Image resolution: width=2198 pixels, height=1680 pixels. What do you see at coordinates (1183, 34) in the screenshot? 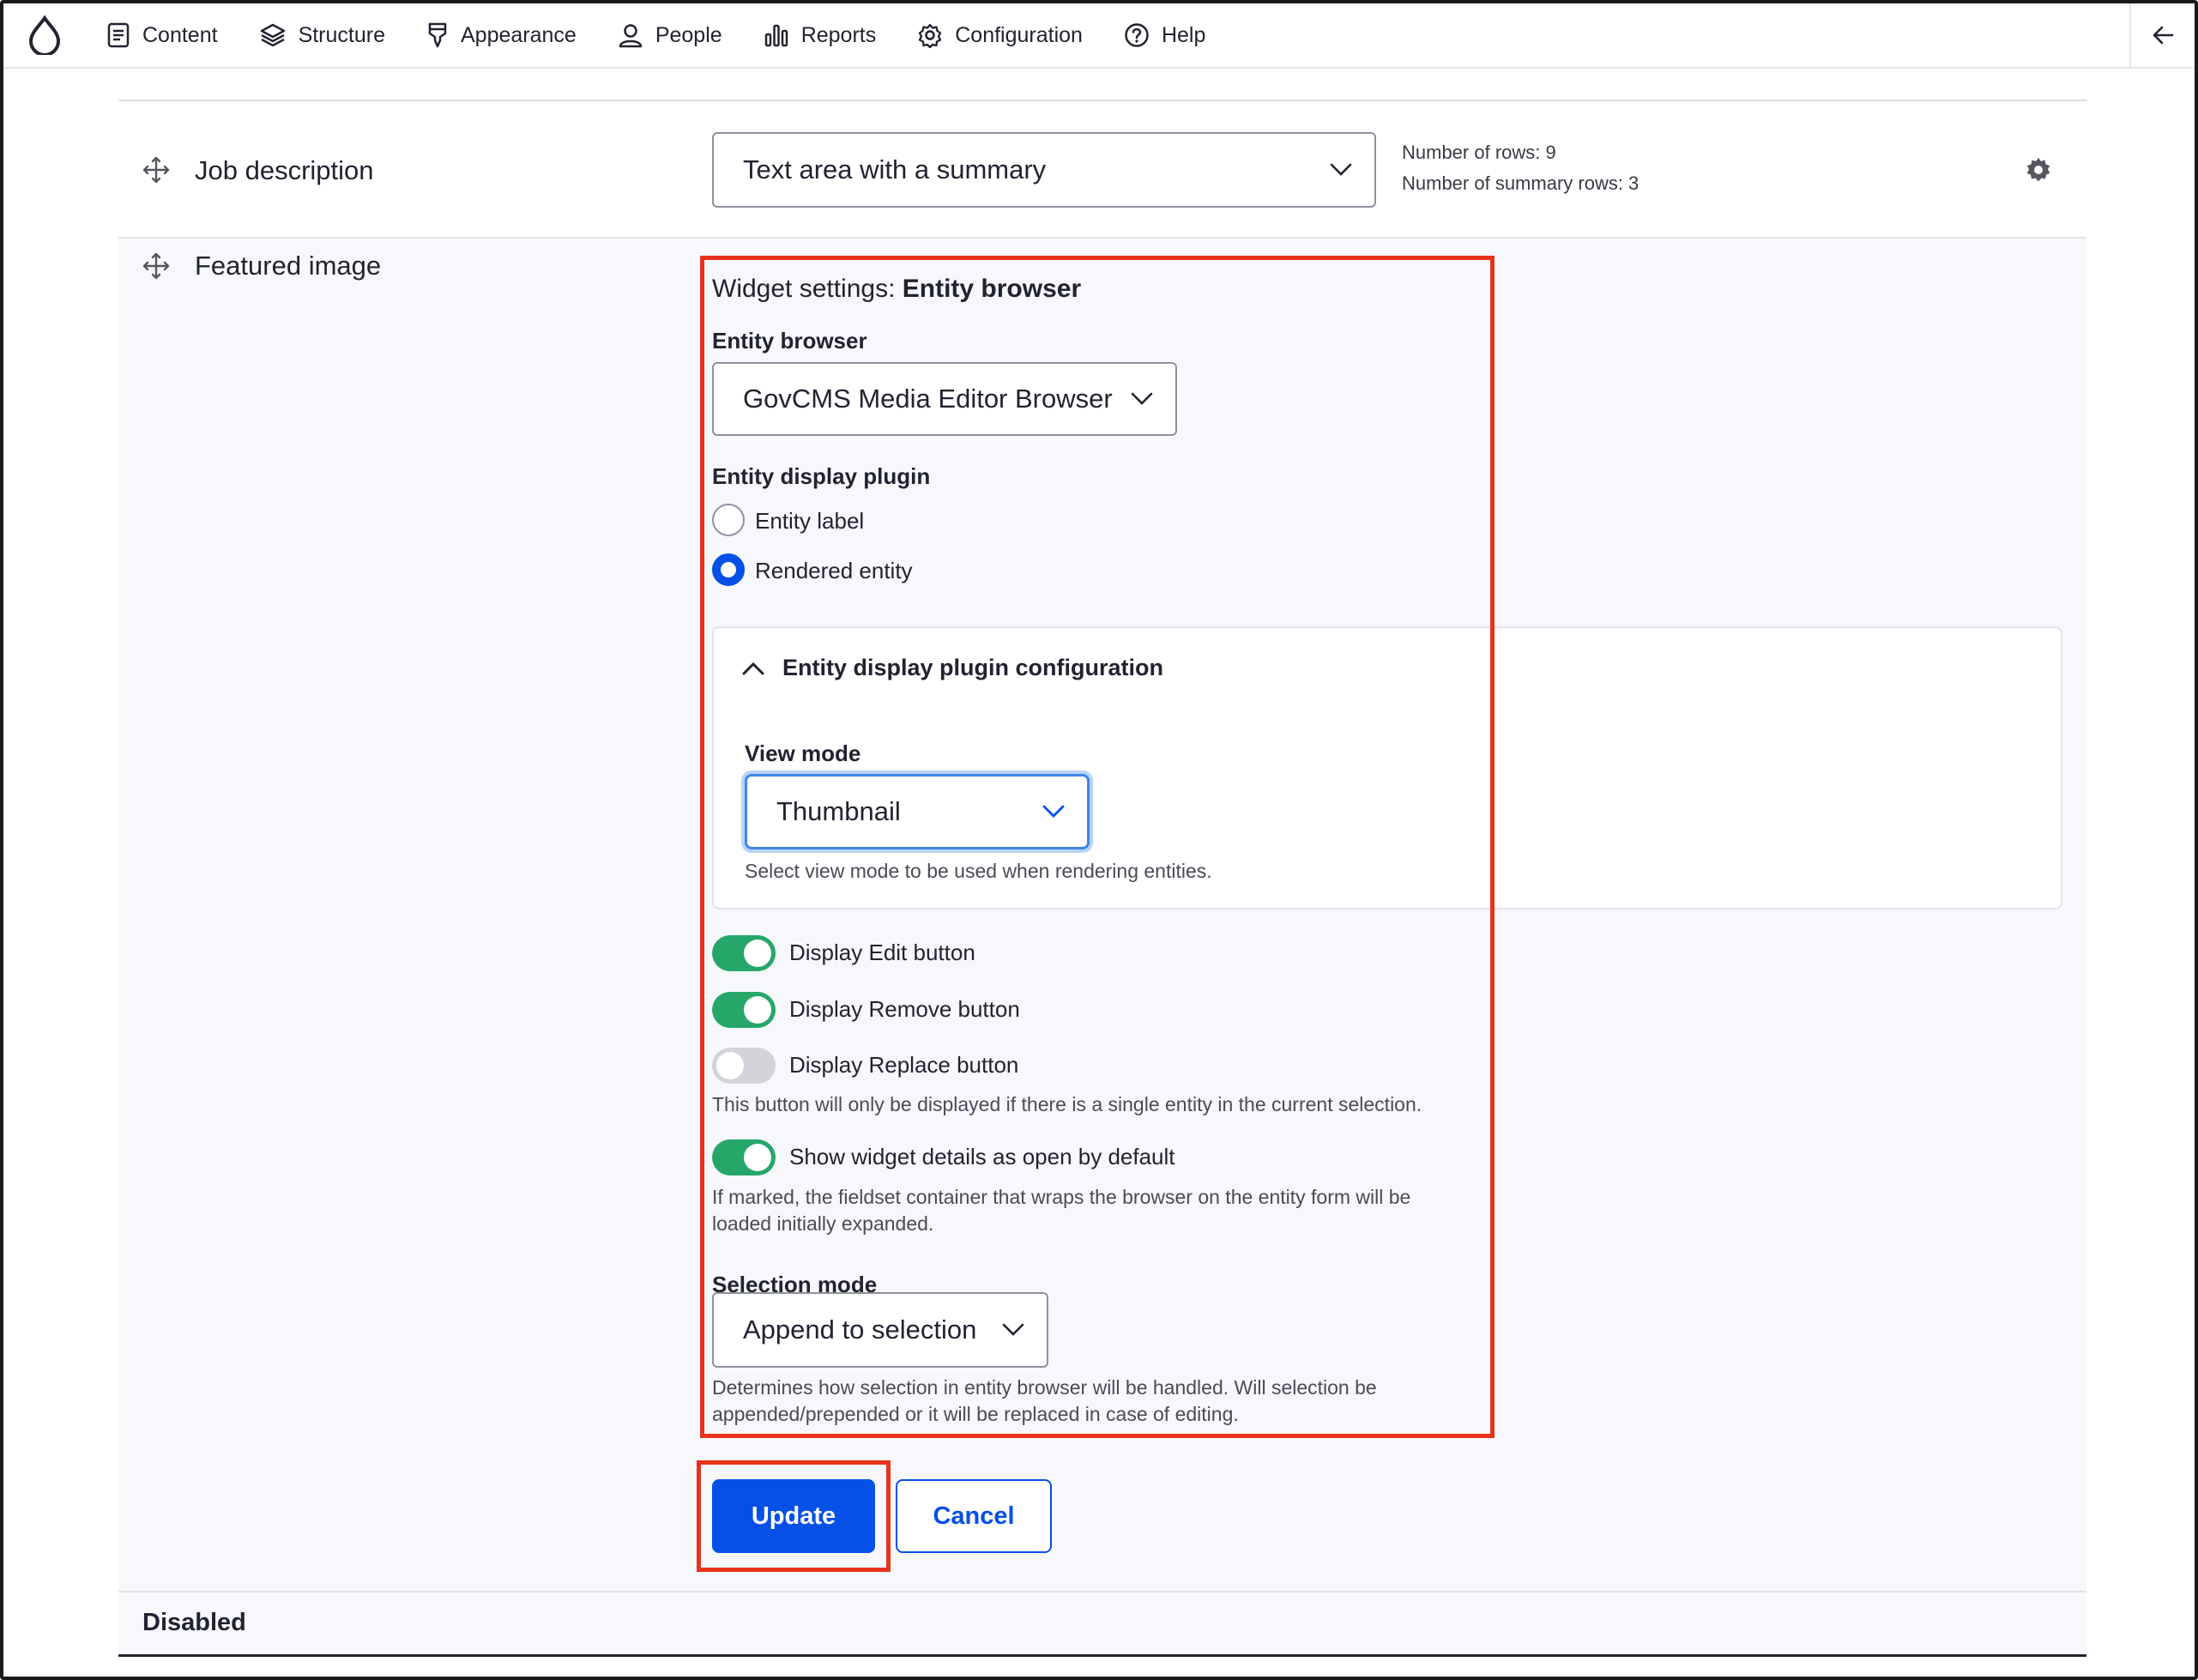
I see `nav-help-label: Help` at bounding box center [1183, 34].